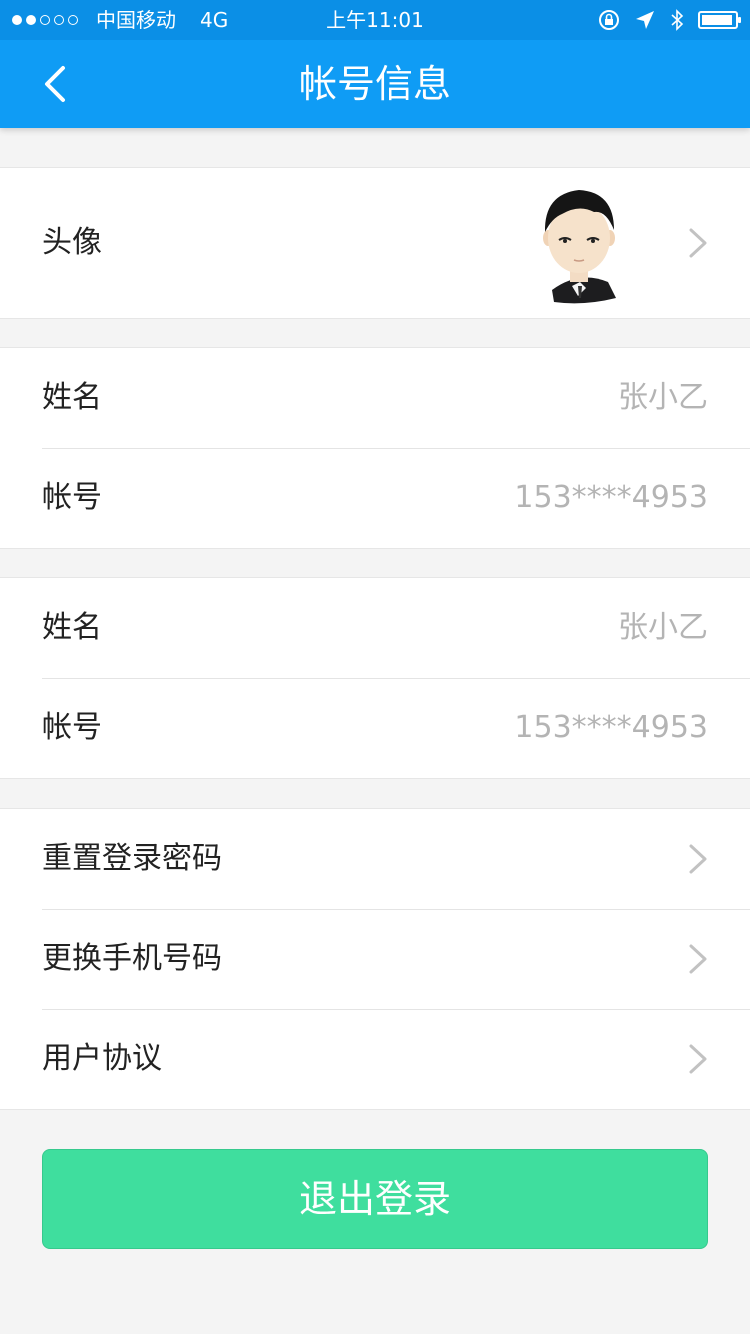 Image resolution: width=750 pixels, height=1334 pixels. Describe the element at coordinates (579, 243) in the screenshot. I see `avatar` at that location.